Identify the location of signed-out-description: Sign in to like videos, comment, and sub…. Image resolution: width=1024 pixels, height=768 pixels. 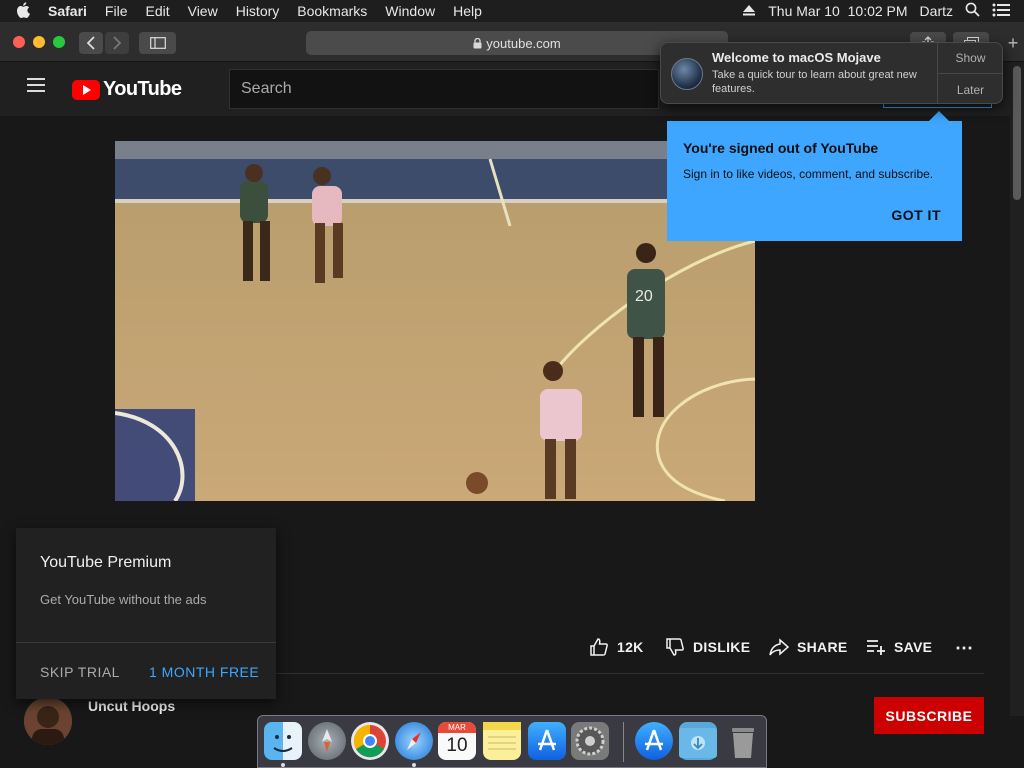
(808, 174).